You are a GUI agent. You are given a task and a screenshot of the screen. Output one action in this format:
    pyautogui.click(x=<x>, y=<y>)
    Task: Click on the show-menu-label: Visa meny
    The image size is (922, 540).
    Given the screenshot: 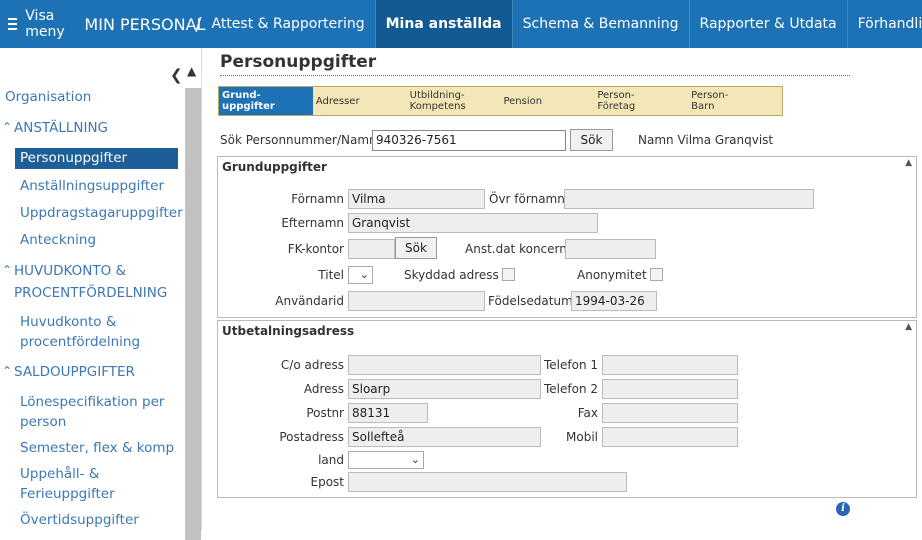 What is the action you would take?
    pyautogui.click(x=45, y=24)
    